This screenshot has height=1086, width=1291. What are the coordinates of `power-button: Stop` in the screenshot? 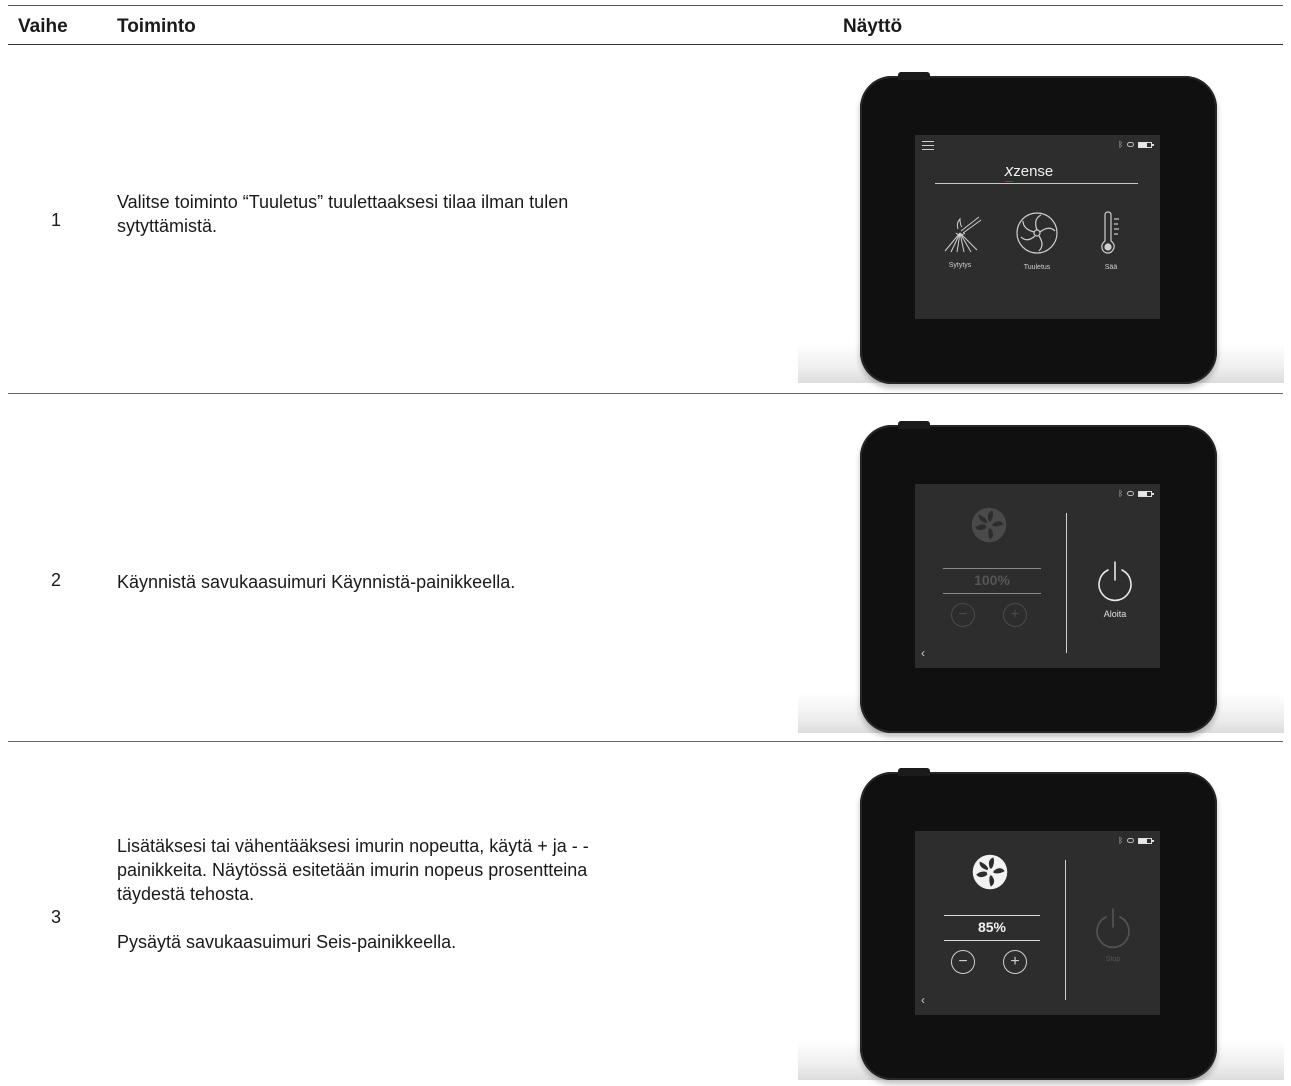 It's located at (1113, 934).